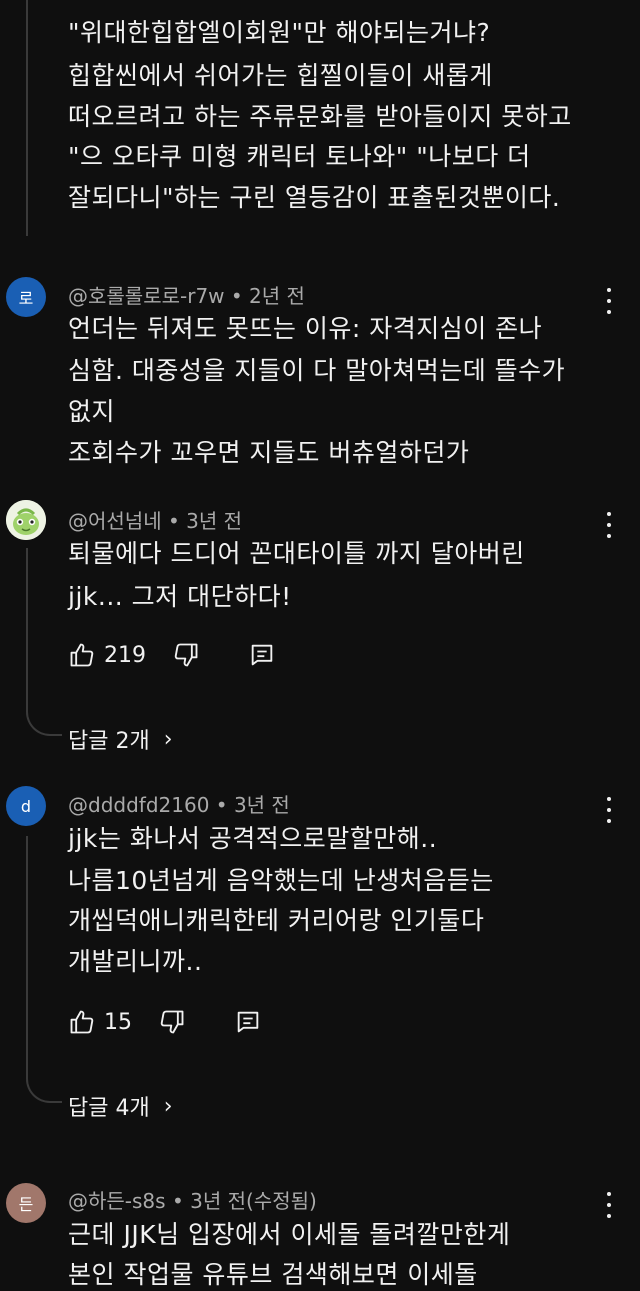 This screenshot has height=1291, width=640. I want to click on comment-text-line: jjk... 그저 대단하다!, so click(180, 596).